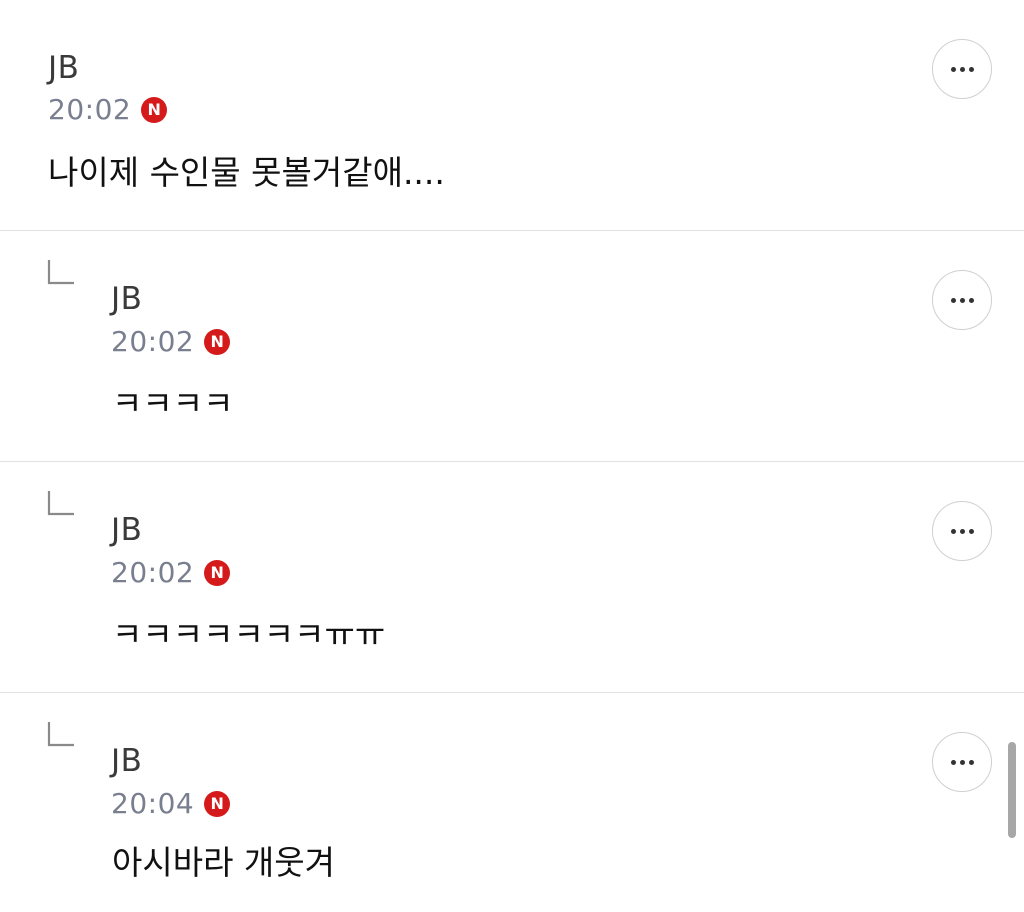 The height and width of the screenshot is (912, 1024). What do you see at coordinates (249, 634) in the screenshot?
I see `comment-text: ㅋㅋㅋㅋㅋㅋㅋㅠㅠ` at bounding box center [249, 634].